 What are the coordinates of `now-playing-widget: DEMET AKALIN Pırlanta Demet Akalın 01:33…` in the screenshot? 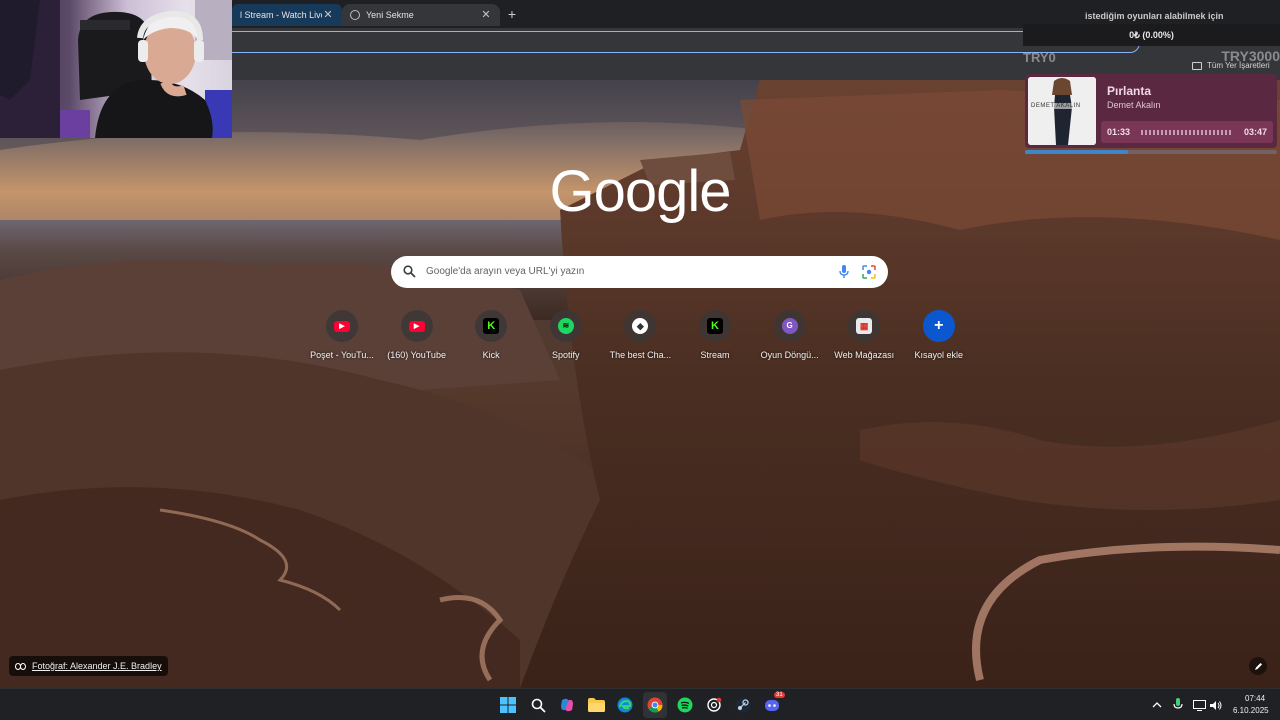 It's located at (1151, 111).